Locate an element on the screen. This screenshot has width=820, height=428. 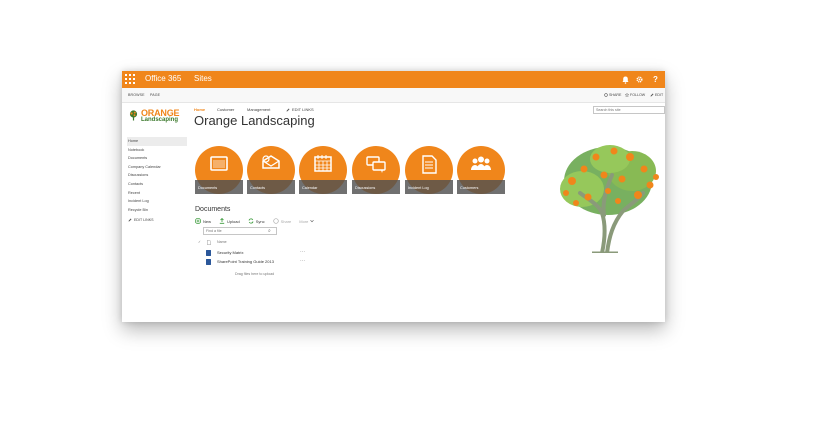
tile-label: Incident Log is located at coordinates (418, 188).